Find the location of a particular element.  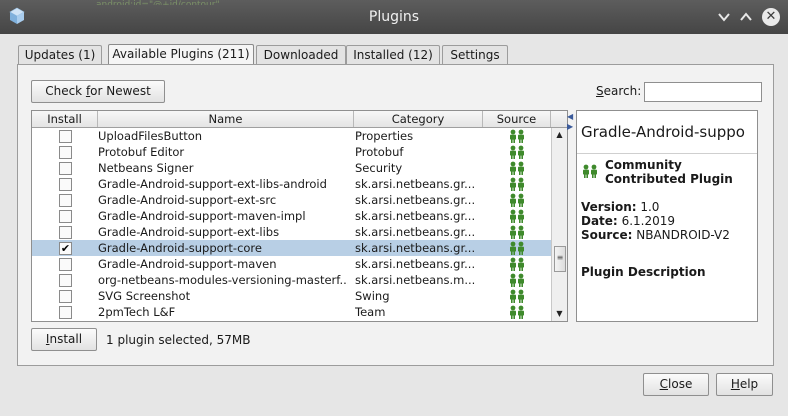

install-button: Install is located at coordinates (64, 339).